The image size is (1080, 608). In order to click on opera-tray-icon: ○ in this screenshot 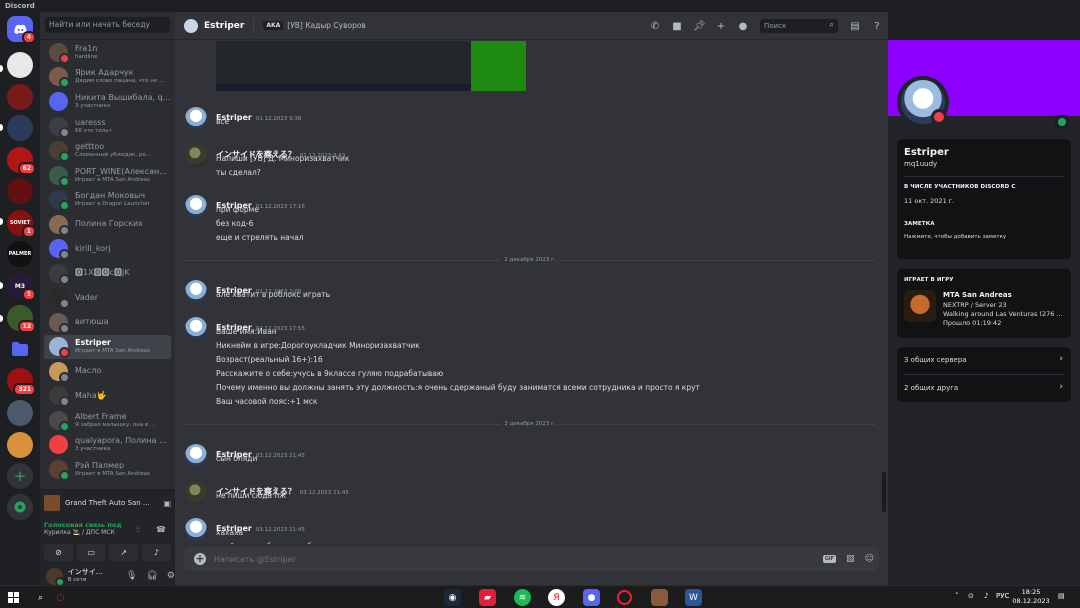, I will do `click(60, 597)`.